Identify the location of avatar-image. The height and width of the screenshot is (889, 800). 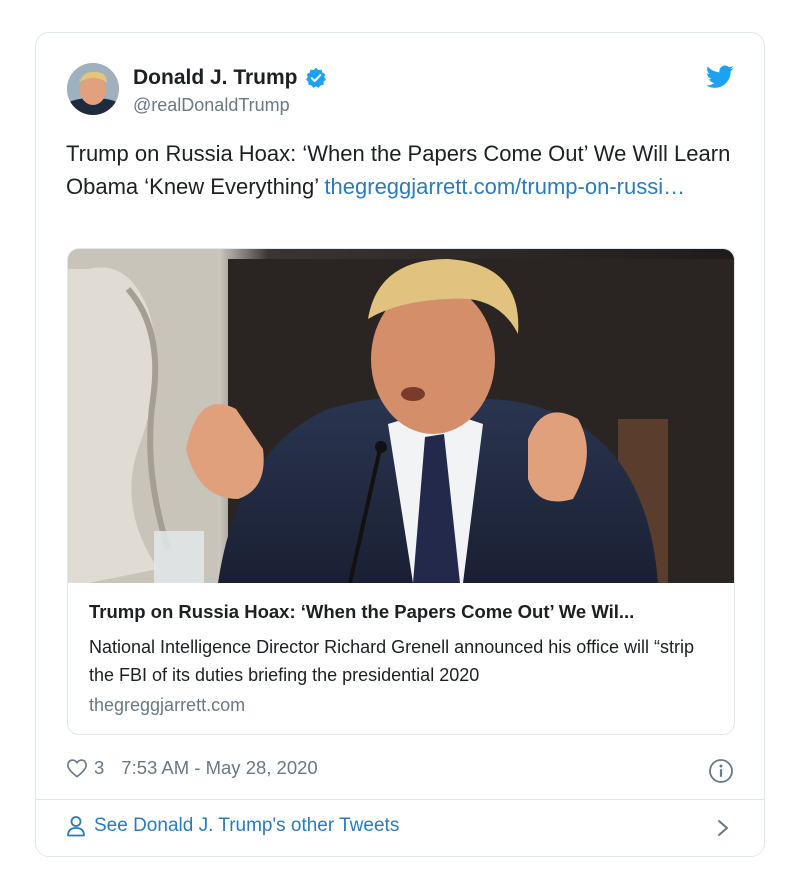
(93, 89).